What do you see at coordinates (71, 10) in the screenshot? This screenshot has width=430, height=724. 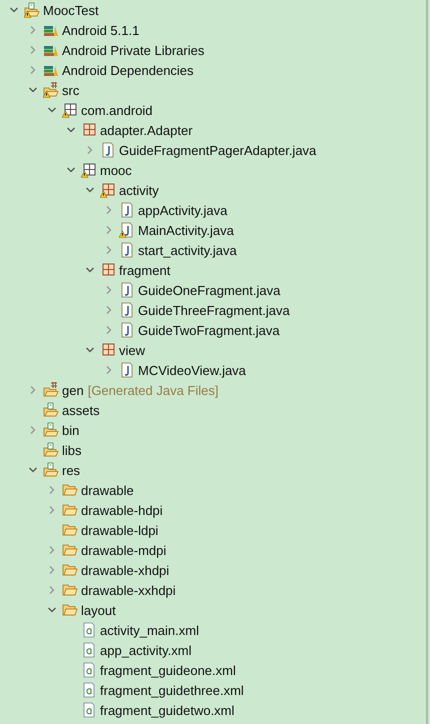 I see `tree-item-label: MoocTest` at bounding box center [71, 10].